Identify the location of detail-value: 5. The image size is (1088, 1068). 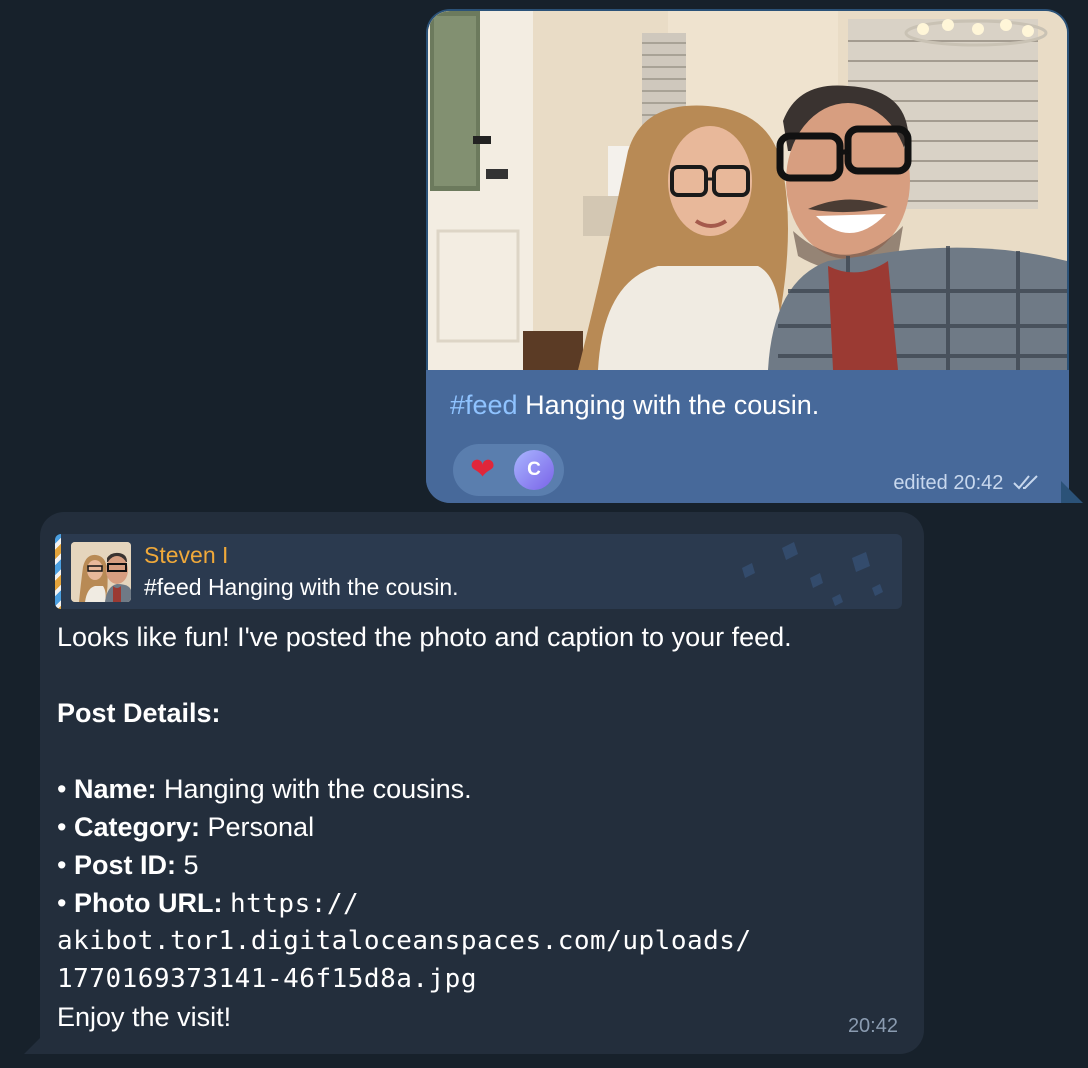
(187, 865).